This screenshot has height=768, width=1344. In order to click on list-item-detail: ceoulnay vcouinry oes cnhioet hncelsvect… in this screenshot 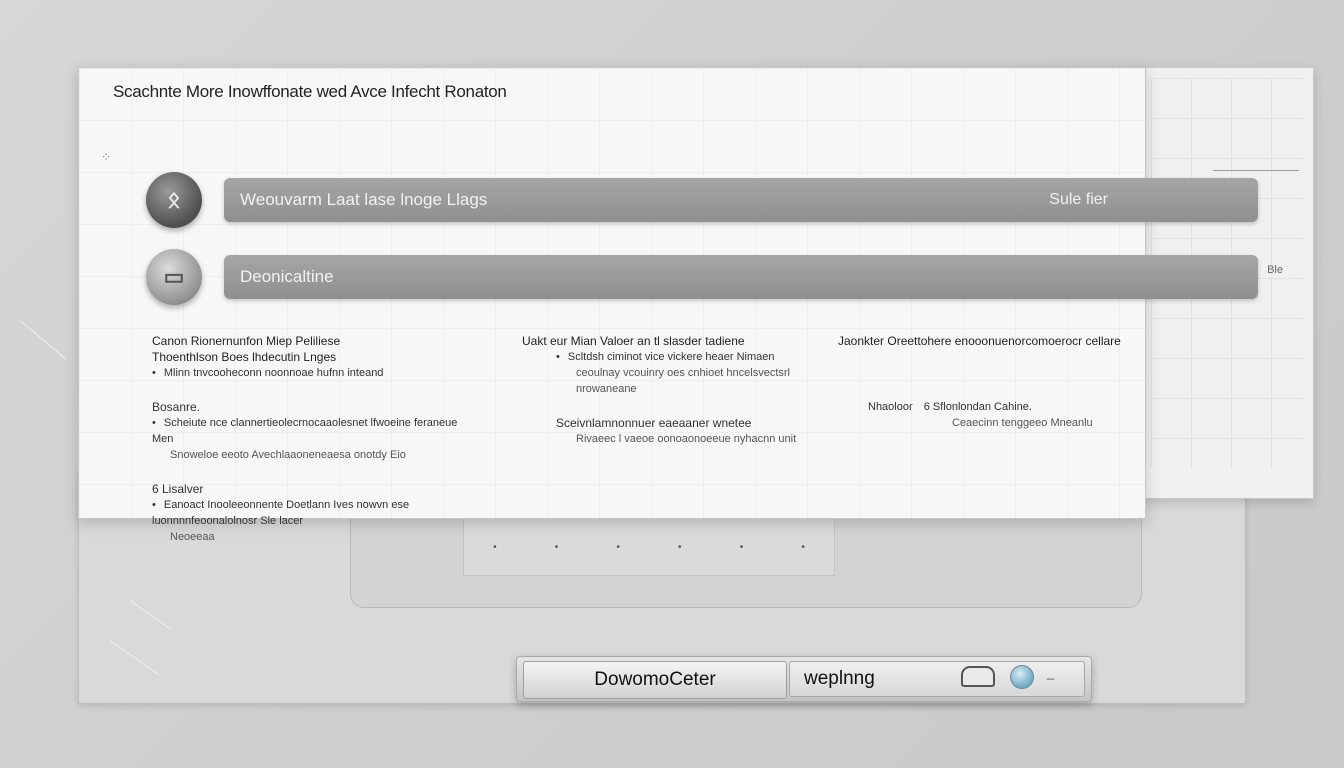, I will do `click(683, 381)`.